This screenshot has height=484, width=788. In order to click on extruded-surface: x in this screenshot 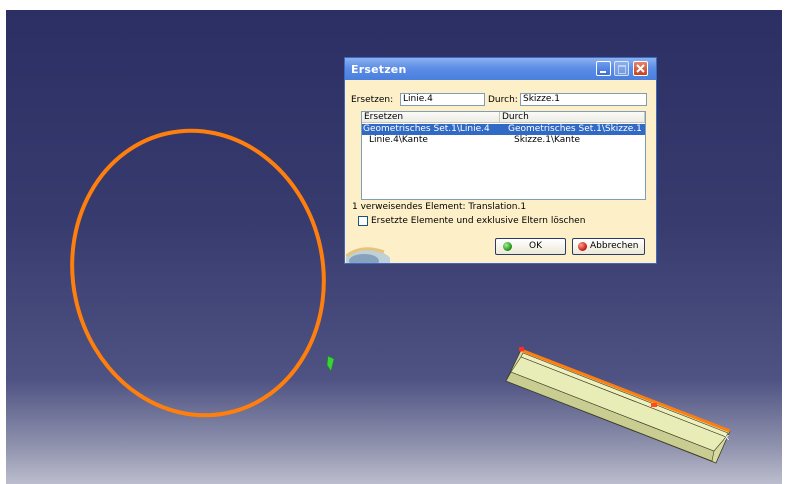, I will do `click(618, 405)`.